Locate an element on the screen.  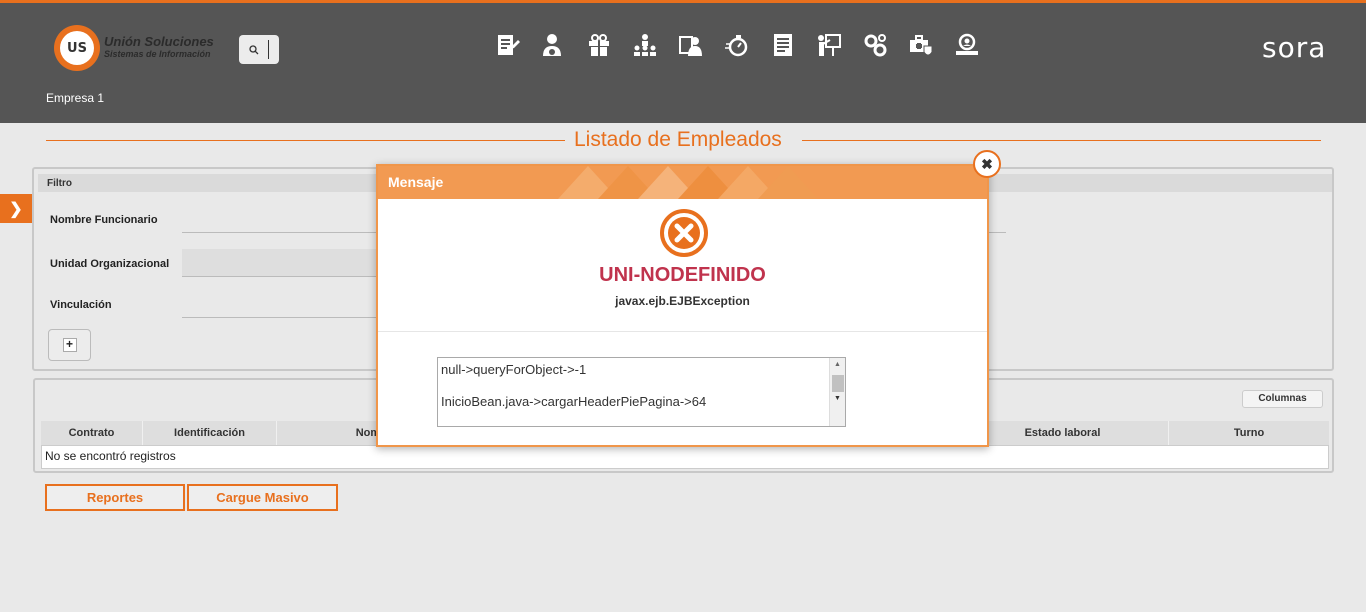
gears-icon is located at coordinates (875, 45).